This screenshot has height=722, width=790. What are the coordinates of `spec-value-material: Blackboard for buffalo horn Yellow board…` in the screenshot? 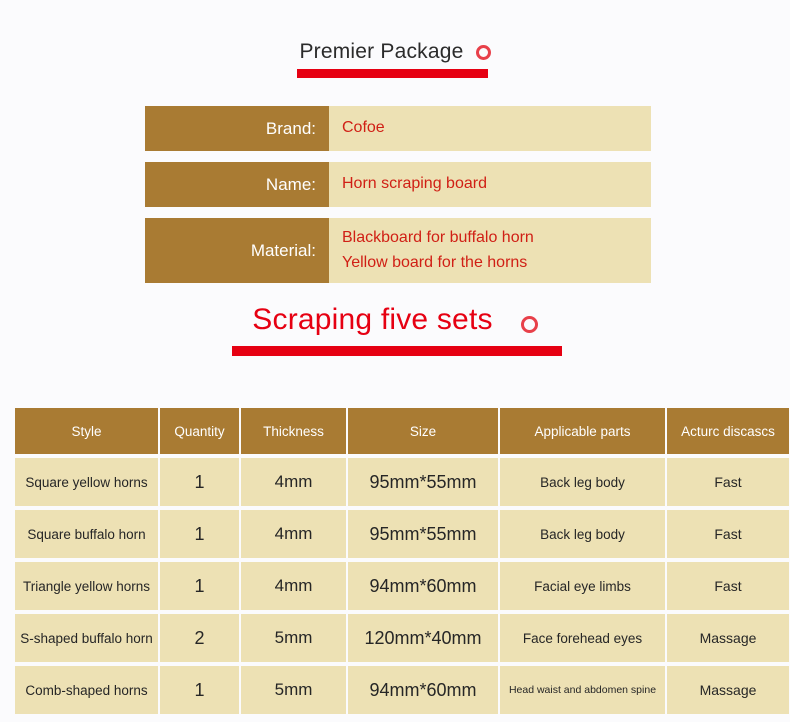 It's located at (490, 250).